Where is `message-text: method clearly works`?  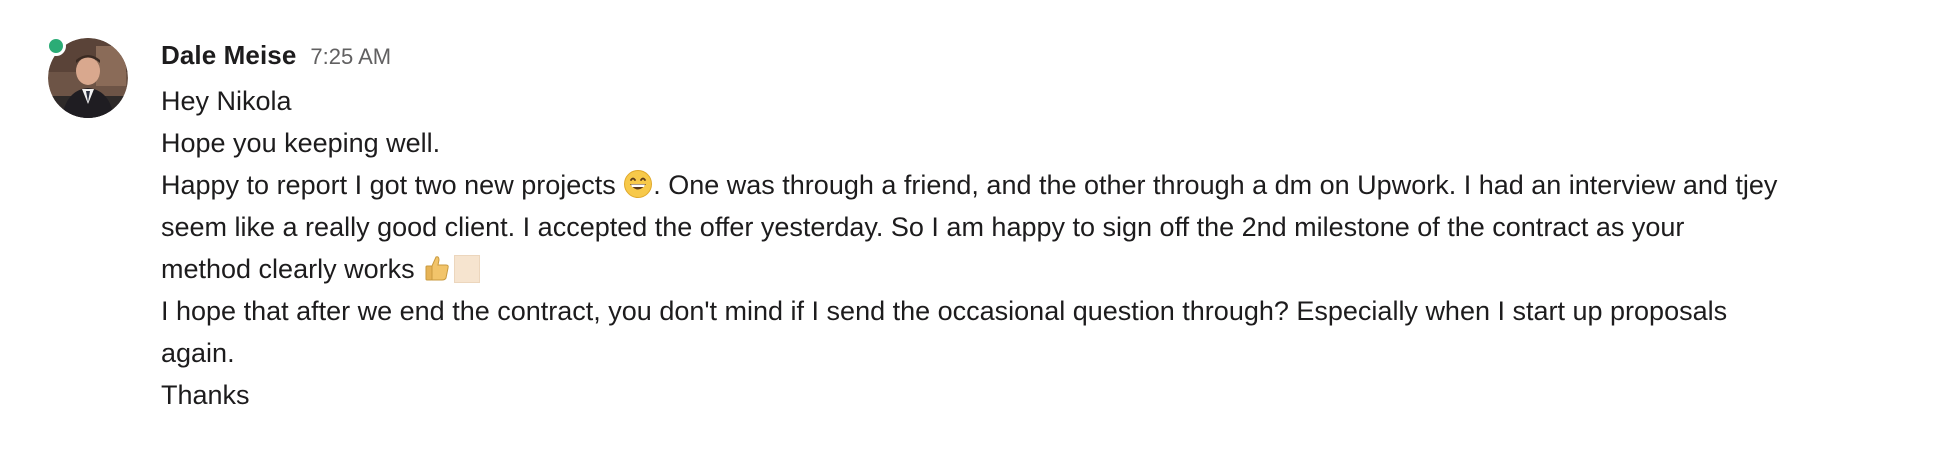 message-text: method clearly works is located at coordinates (292, 269).